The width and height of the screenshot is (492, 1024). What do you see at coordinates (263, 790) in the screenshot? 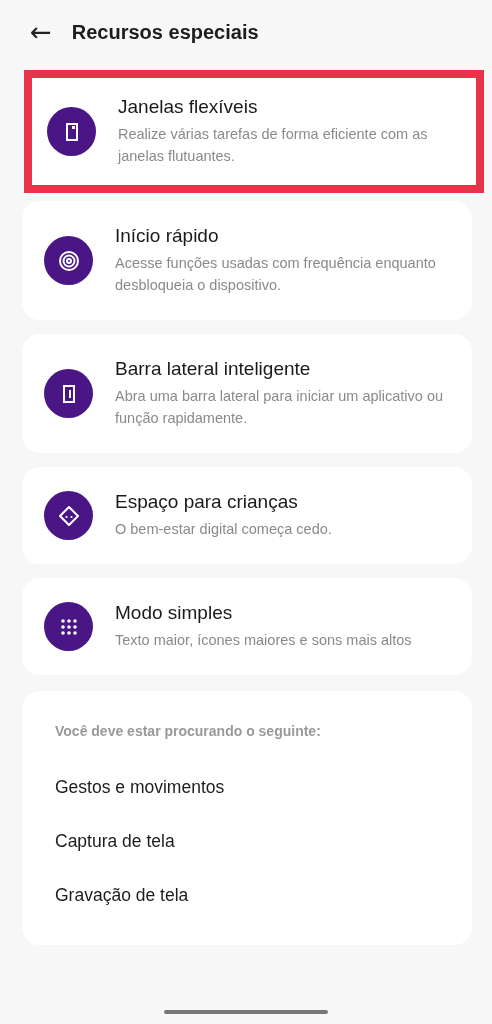
I see `suggestion-link: Gestos e movimentos` at bounding box center [263, 790].